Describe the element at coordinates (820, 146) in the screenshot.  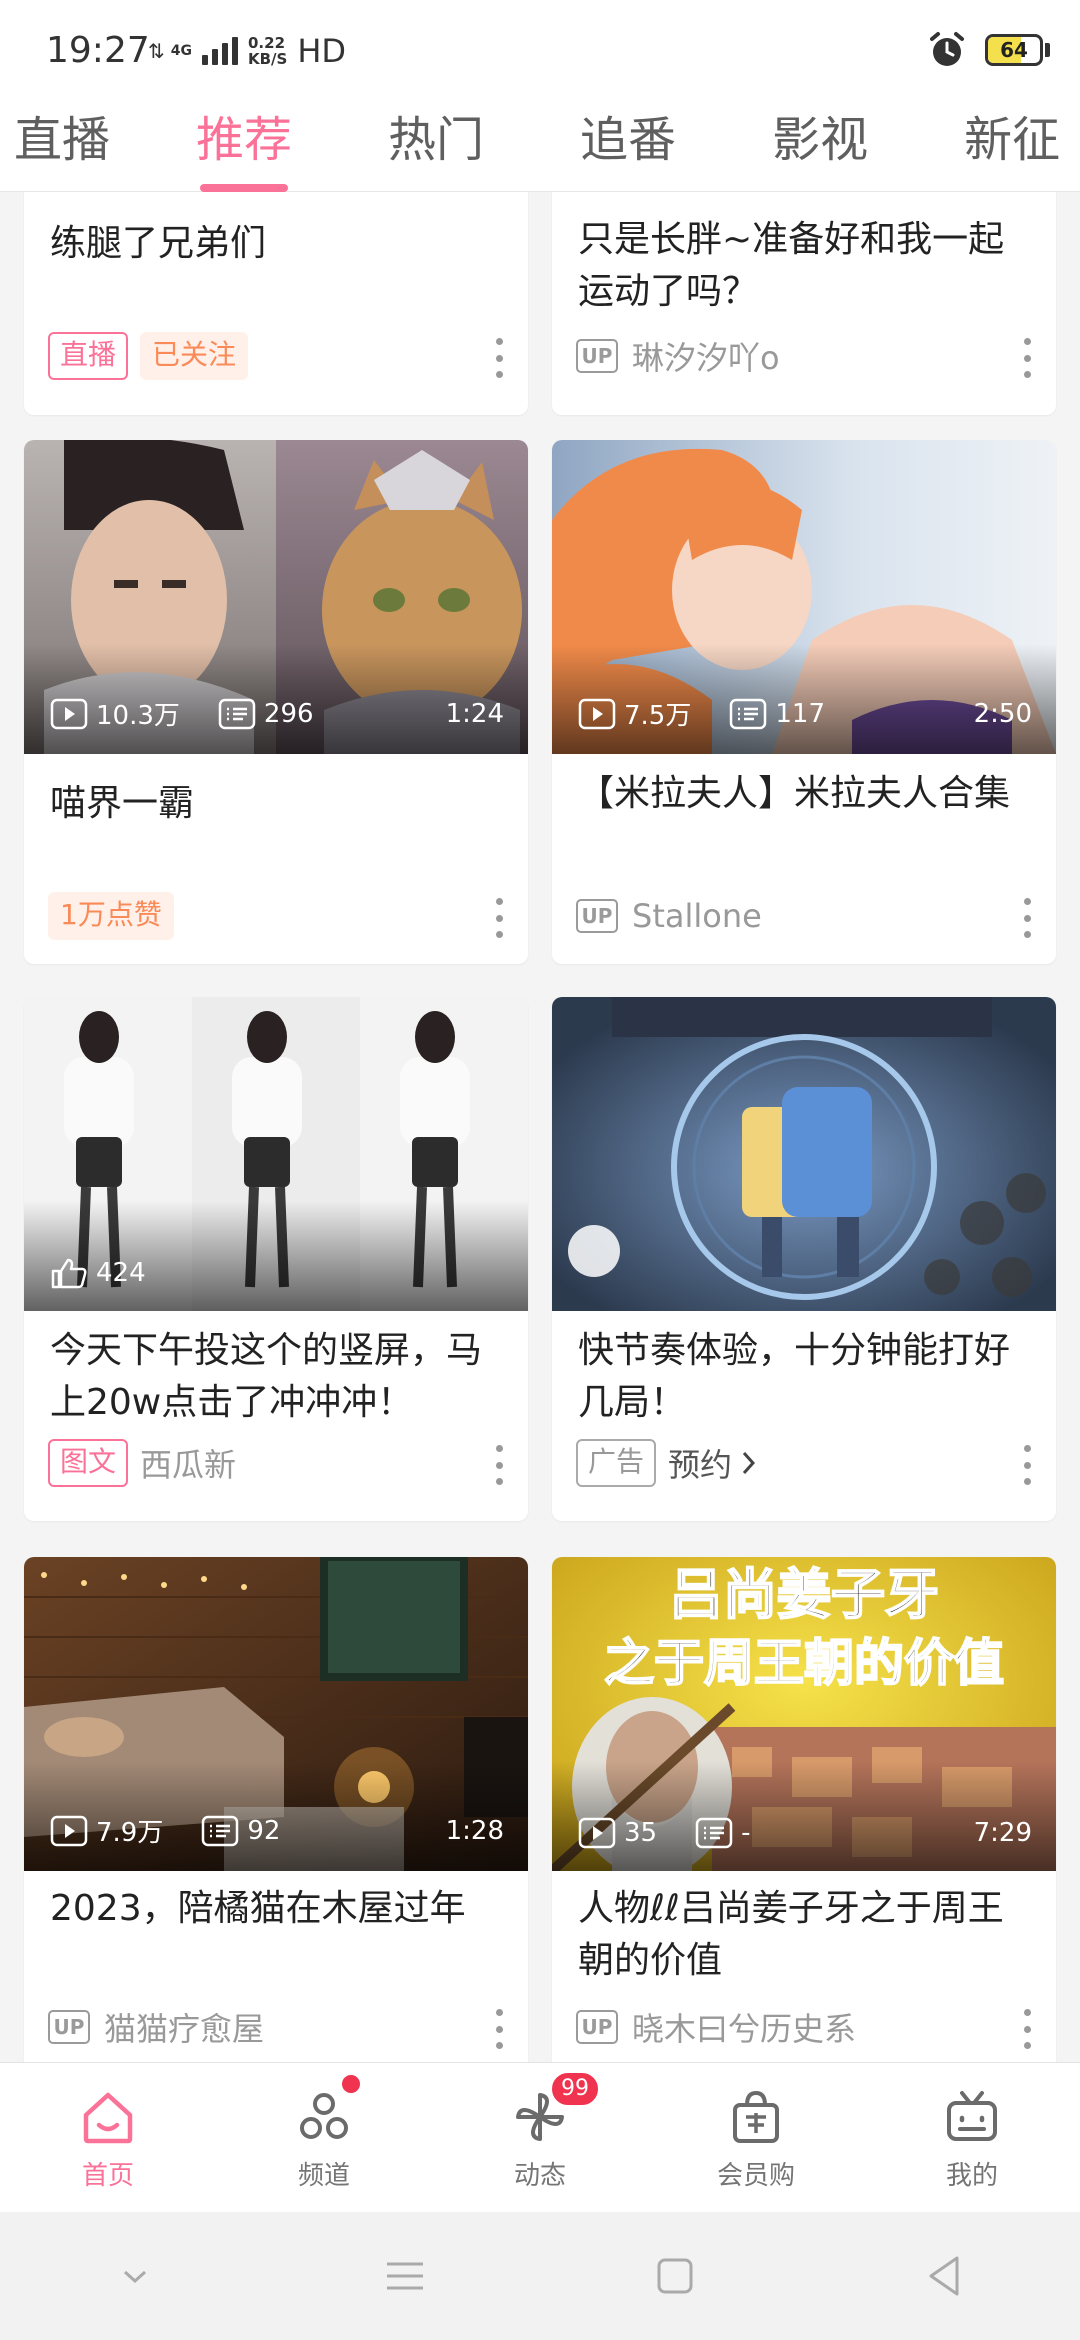
I see `tab-movies: 影视` at that location.